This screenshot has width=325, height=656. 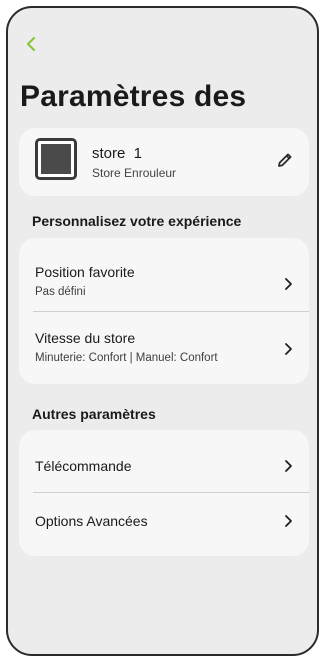 I want to click on section-title-other: Autres paramètres, so click(x=94, y=414).